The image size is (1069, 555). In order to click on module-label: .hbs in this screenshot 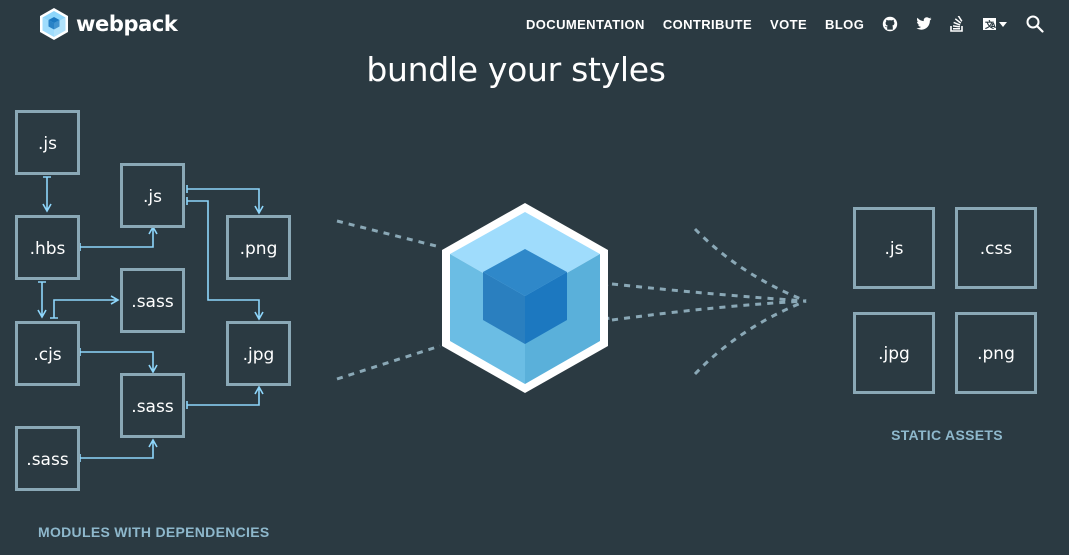, I will do `click(48, 249)`.